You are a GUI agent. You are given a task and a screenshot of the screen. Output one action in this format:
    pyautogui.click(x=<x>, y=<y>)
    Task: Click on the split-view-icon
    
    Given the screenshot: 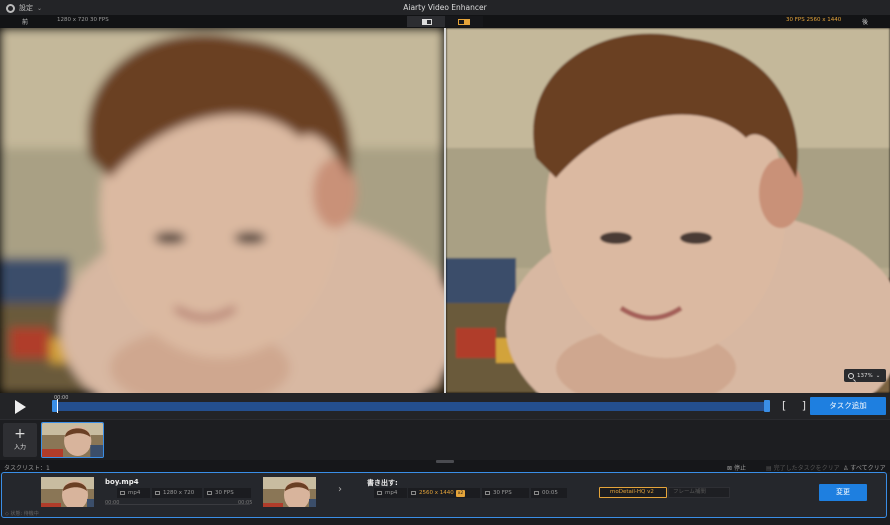 What is the action you would take?
    pyautogui.click(x=427, y=22)
    